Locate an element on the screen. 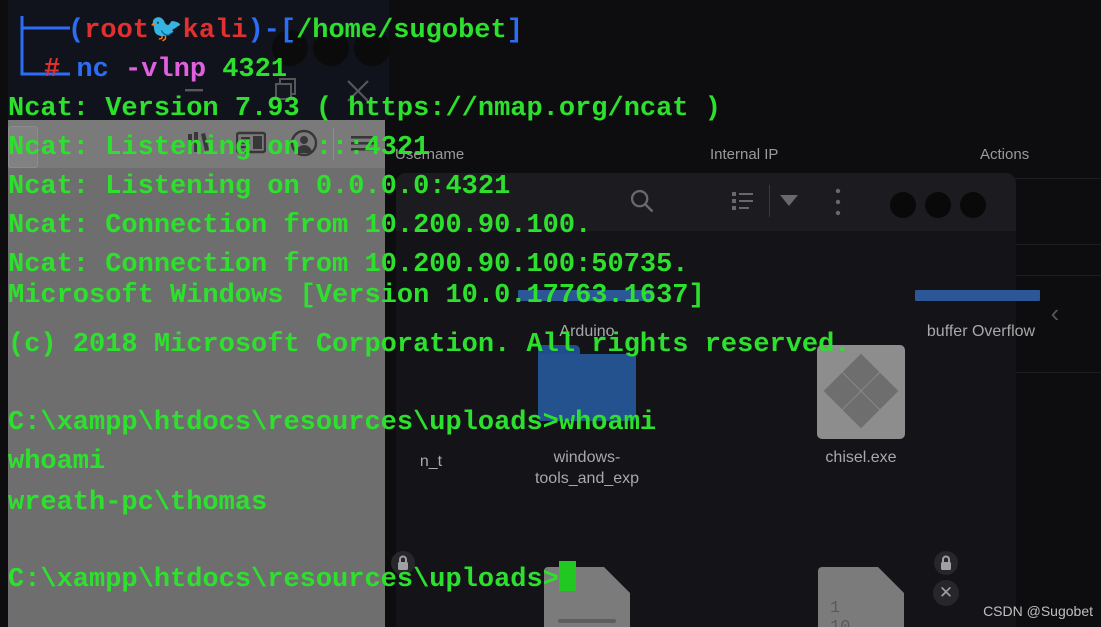 The width and height of the screenshot is (1101, 627). file-item: 1 10 101 is located at coordinates (861, 595).